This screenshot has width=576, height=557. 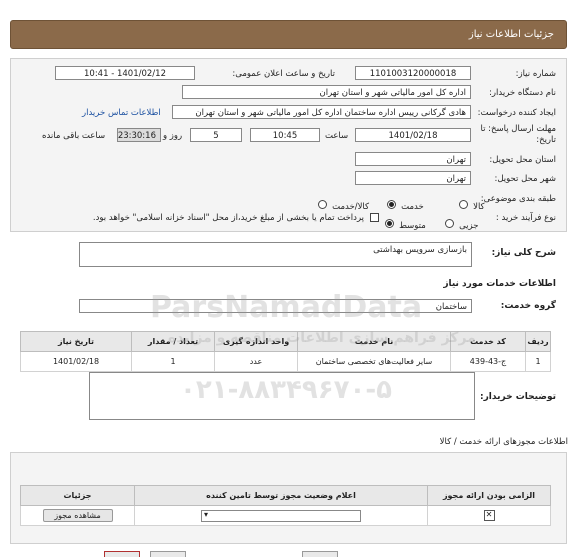 What do you see at coordinates (283, 74) in the screenshot?
I see `announce-label: تاریخ و ساعت اعلان عمومی:` at bounding box center [283, 74].